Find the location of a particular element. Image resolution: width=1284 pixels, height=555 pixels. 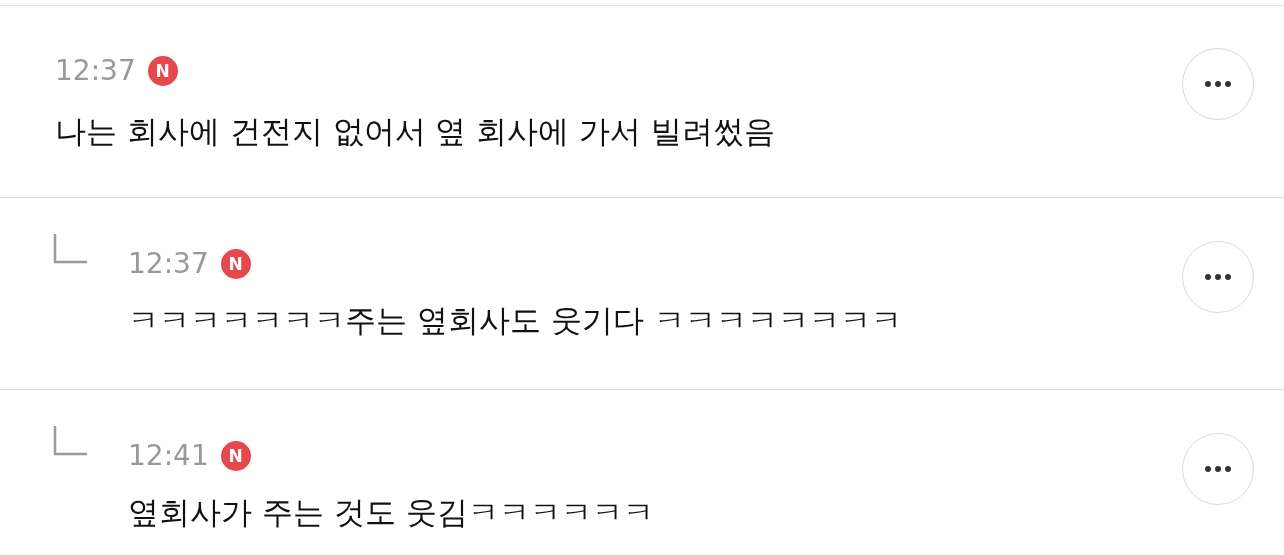

comment-text: 나는 회사에 건전지 없어서 옆 회사에 가서 빌려썼음 is located at coordinates (415, 131).